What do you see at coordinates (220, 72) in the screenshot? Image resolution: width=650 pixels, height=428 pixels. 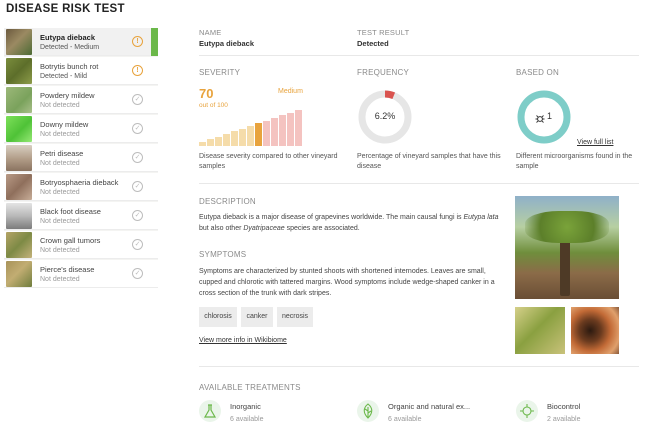 I see `severity-label: SEVERITY` at bounding box center [220, 72].